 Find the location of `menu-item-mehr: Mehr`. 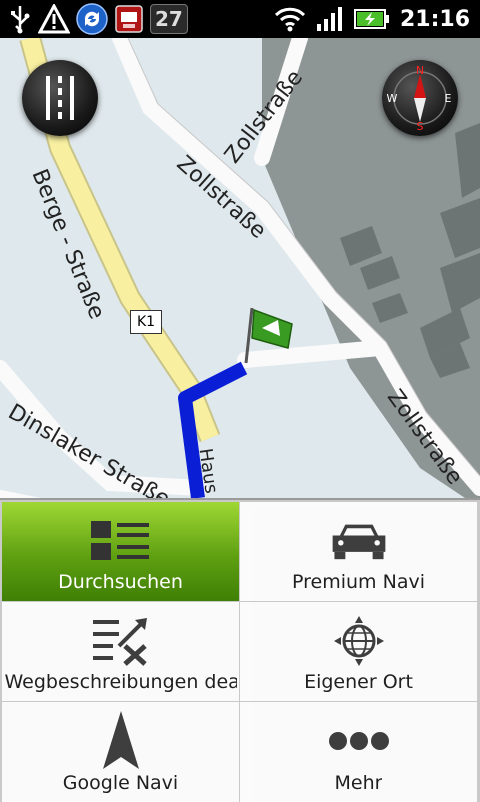

menu-item-mehr: Mehr is located at coordinates (358, 752).